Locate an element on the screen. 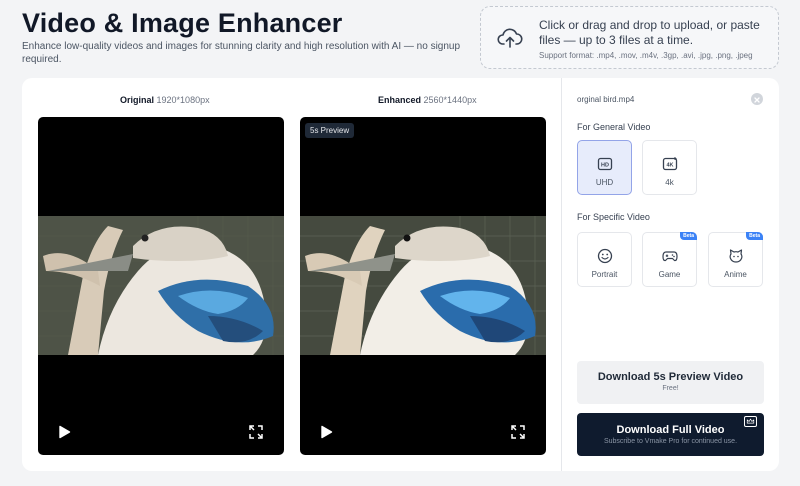 The width and height of the screenshot is (800, 486). option-game: Beta Game is located at coordinates (669, 259).